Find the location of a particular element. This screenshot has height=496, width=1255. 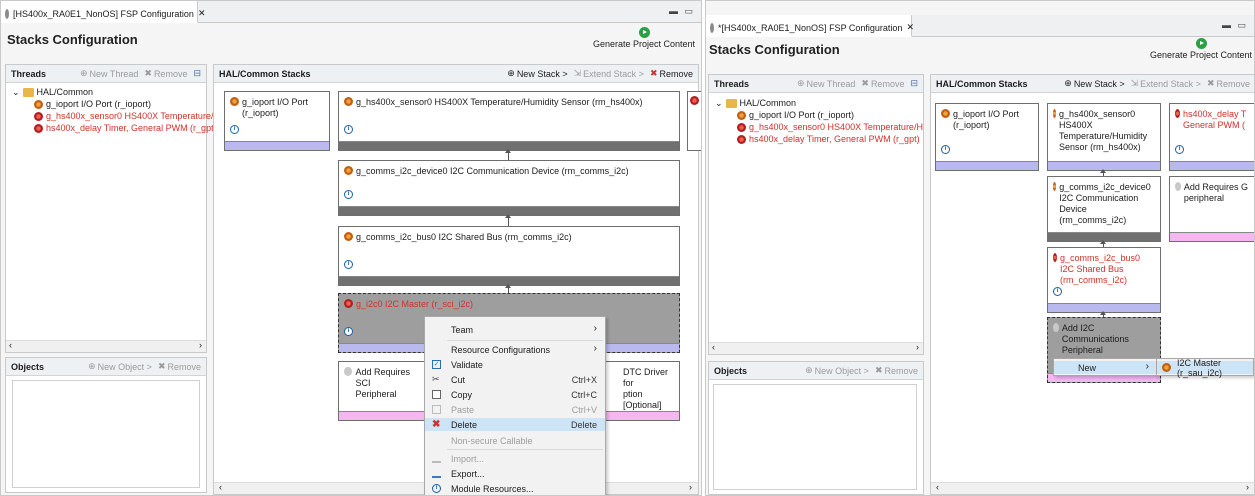

module-add-sci: Add Requires SCI Peripheral is located at coordinates (383, 391).